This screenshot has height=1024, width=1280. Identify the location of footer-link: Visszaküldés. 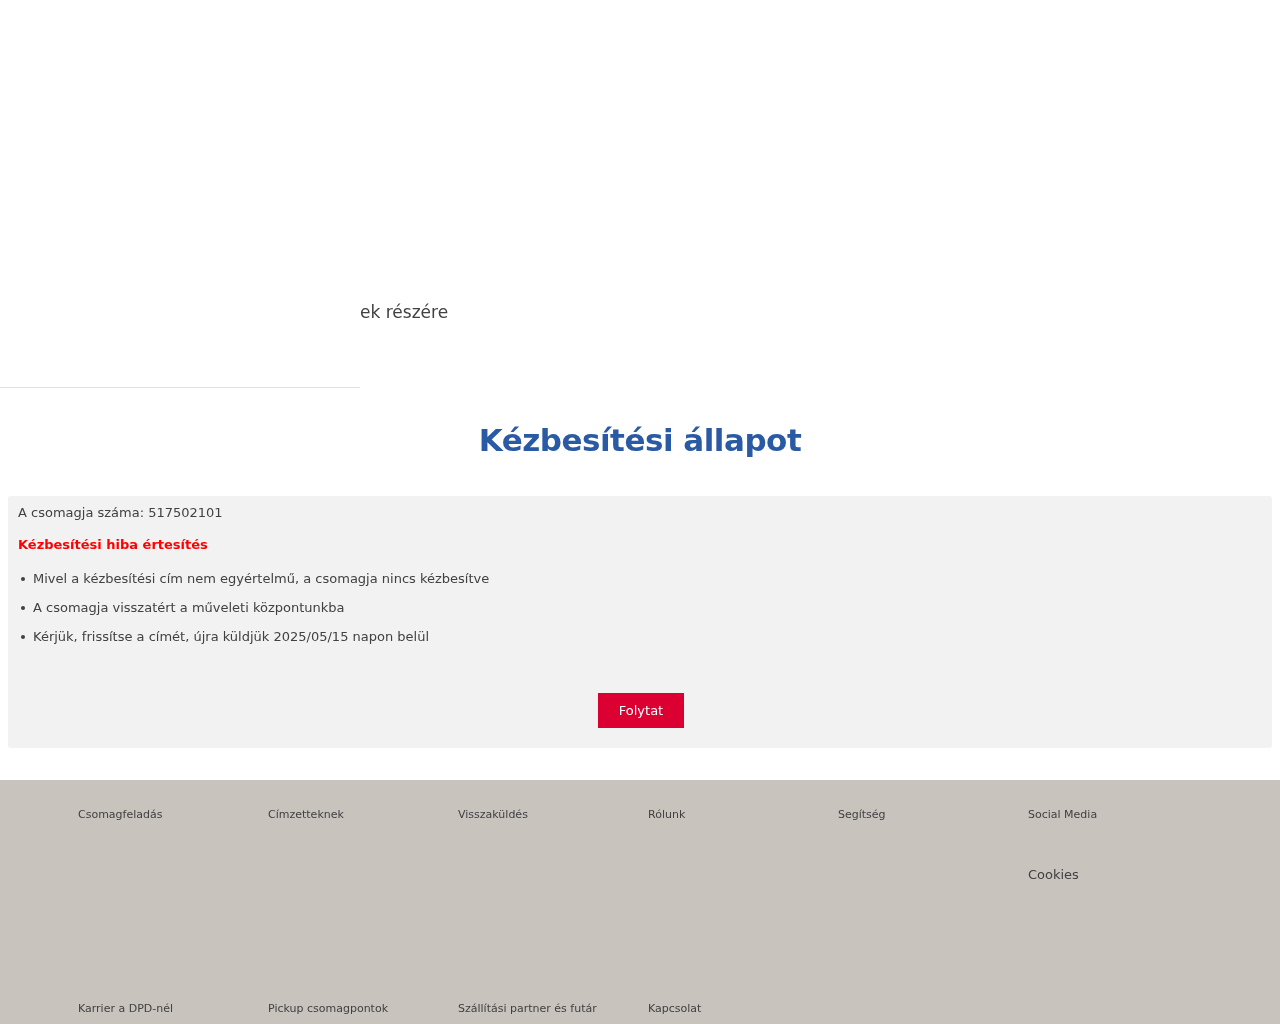
(553, 811).